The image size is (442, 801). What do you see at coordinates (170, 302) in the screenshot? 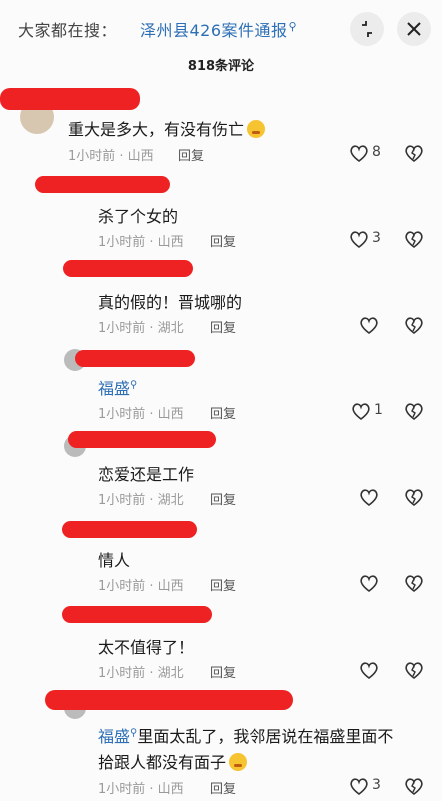
I see `comment-text: 真的假的！晋城哪的` at bounding box center [170, 302].